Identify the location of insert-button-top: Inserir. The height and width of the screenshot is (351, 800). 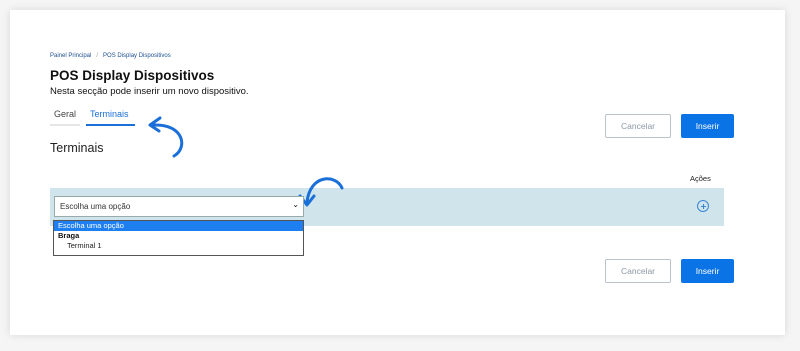
(707, 126).